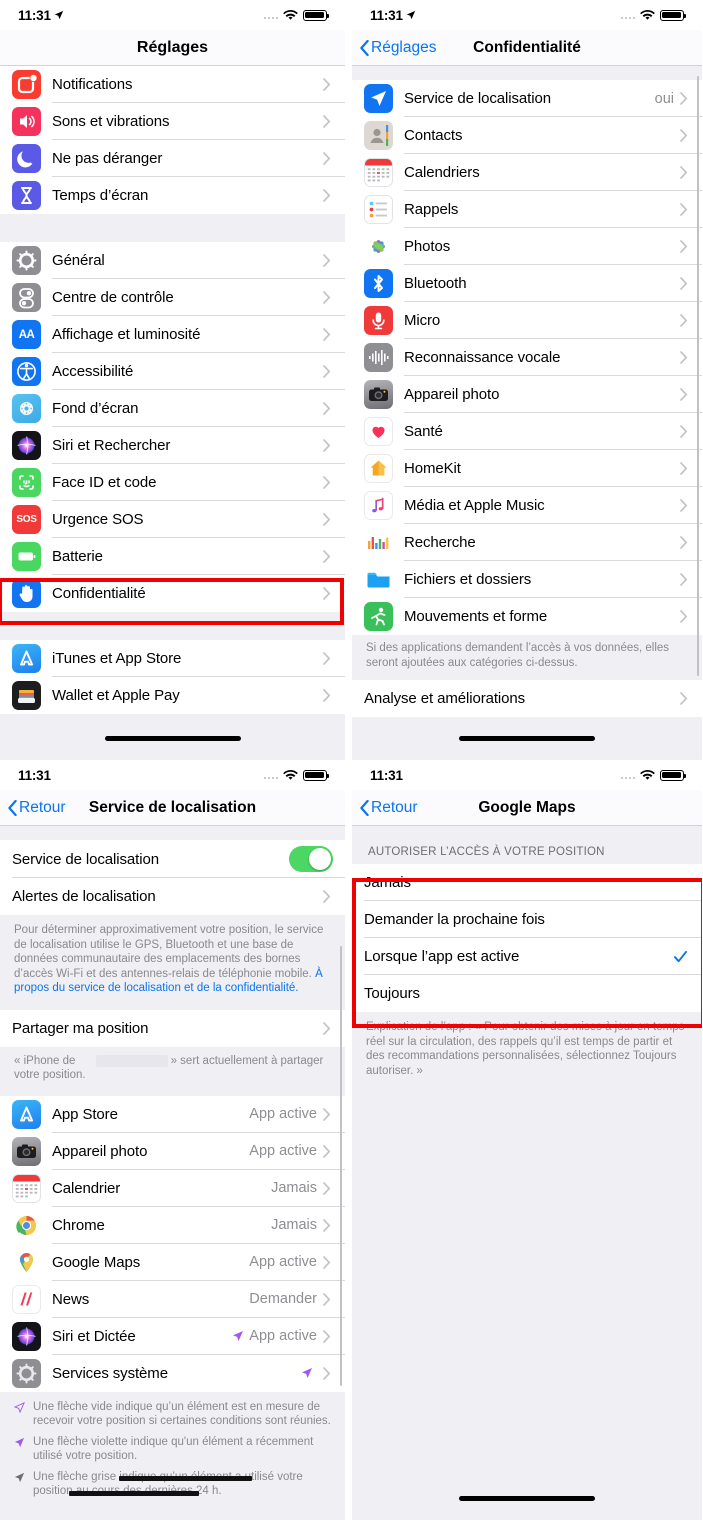 This screenshot has height=1520, width=703. What do you see at coordinates (172, 297) in the screenshot?
I see `sidebar-item-control-center: Centre de contrôle` at bounding box center [172, 297].